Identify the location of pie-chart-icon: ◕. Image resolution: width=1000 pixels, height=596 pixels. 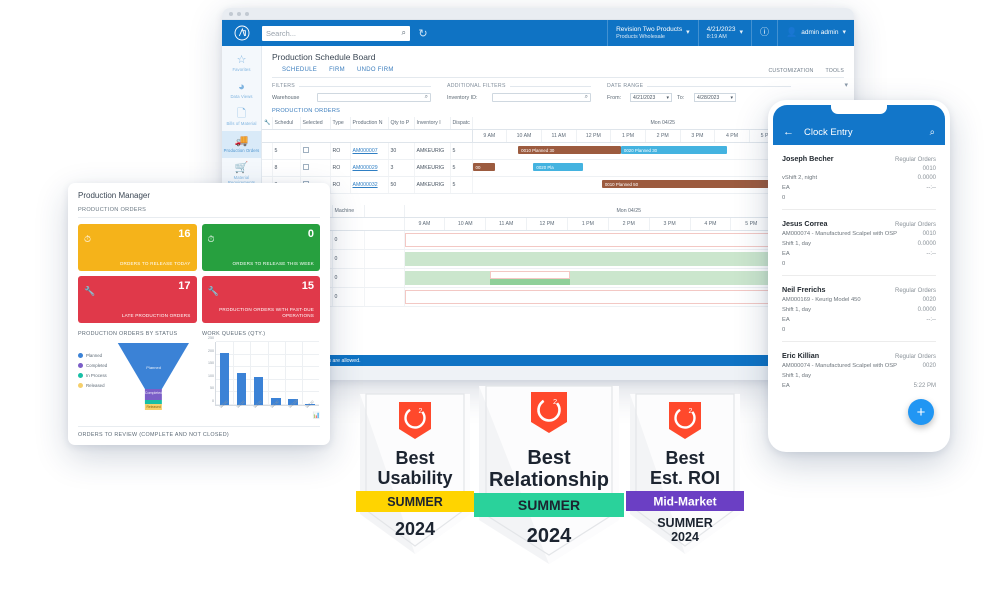
(241, 87).